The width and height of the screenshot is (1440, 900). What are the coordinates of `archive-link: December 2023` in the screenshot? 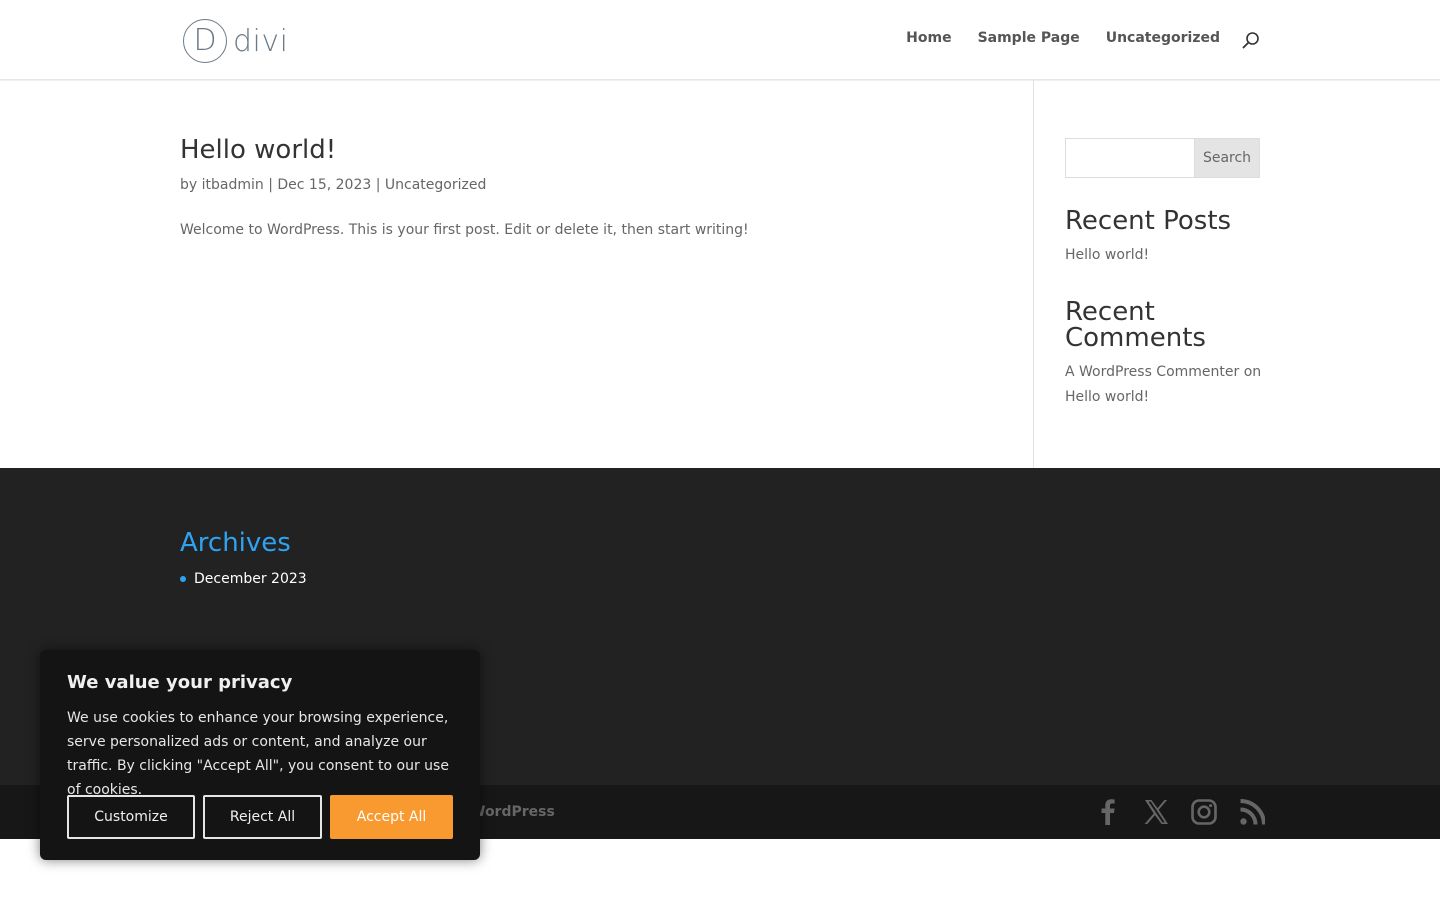 It's located at (250, 579).